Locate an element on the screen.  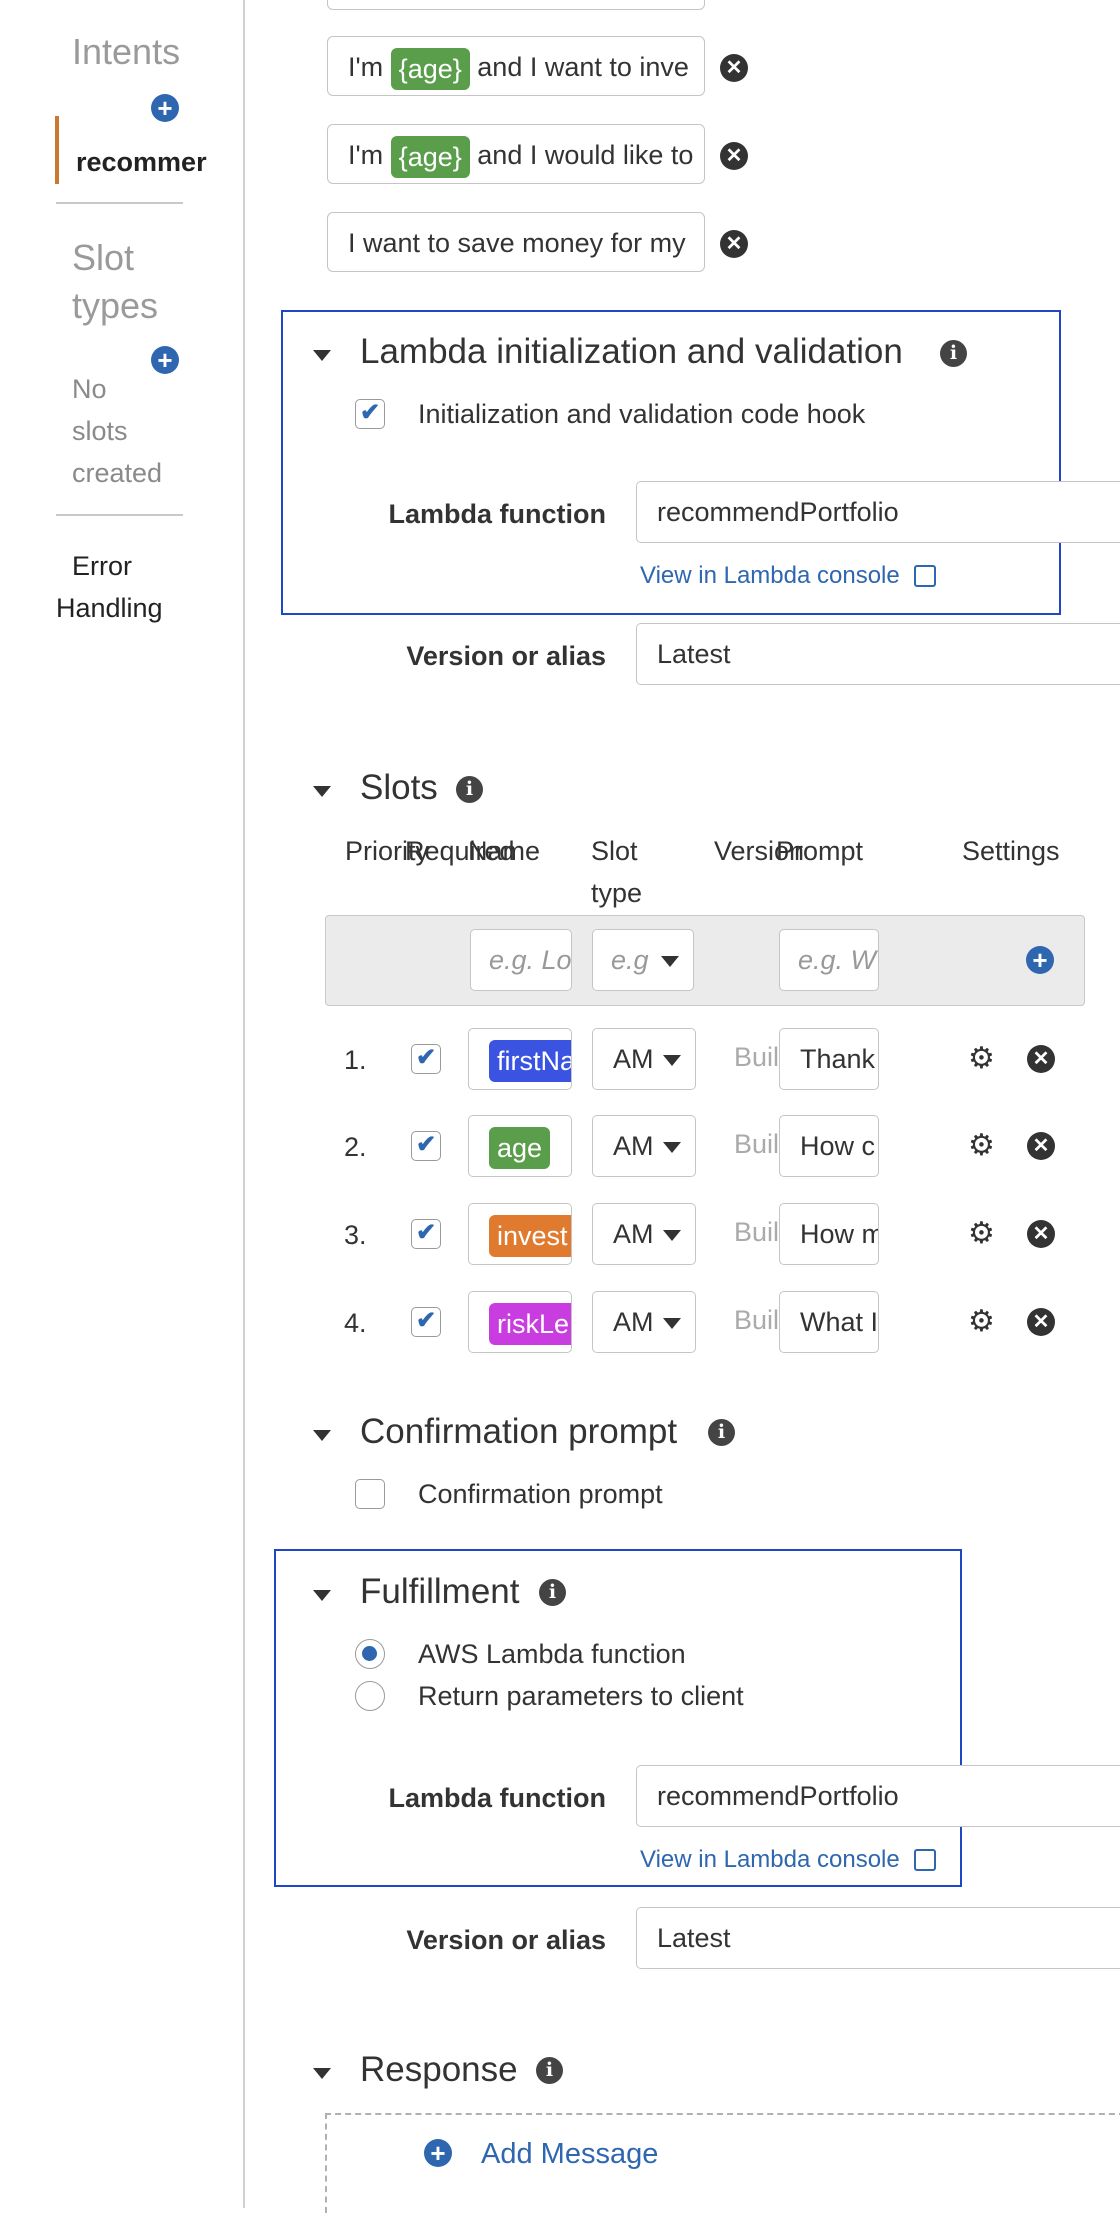
slot-prompt-input: What I is located at coordinates (829, 1322).